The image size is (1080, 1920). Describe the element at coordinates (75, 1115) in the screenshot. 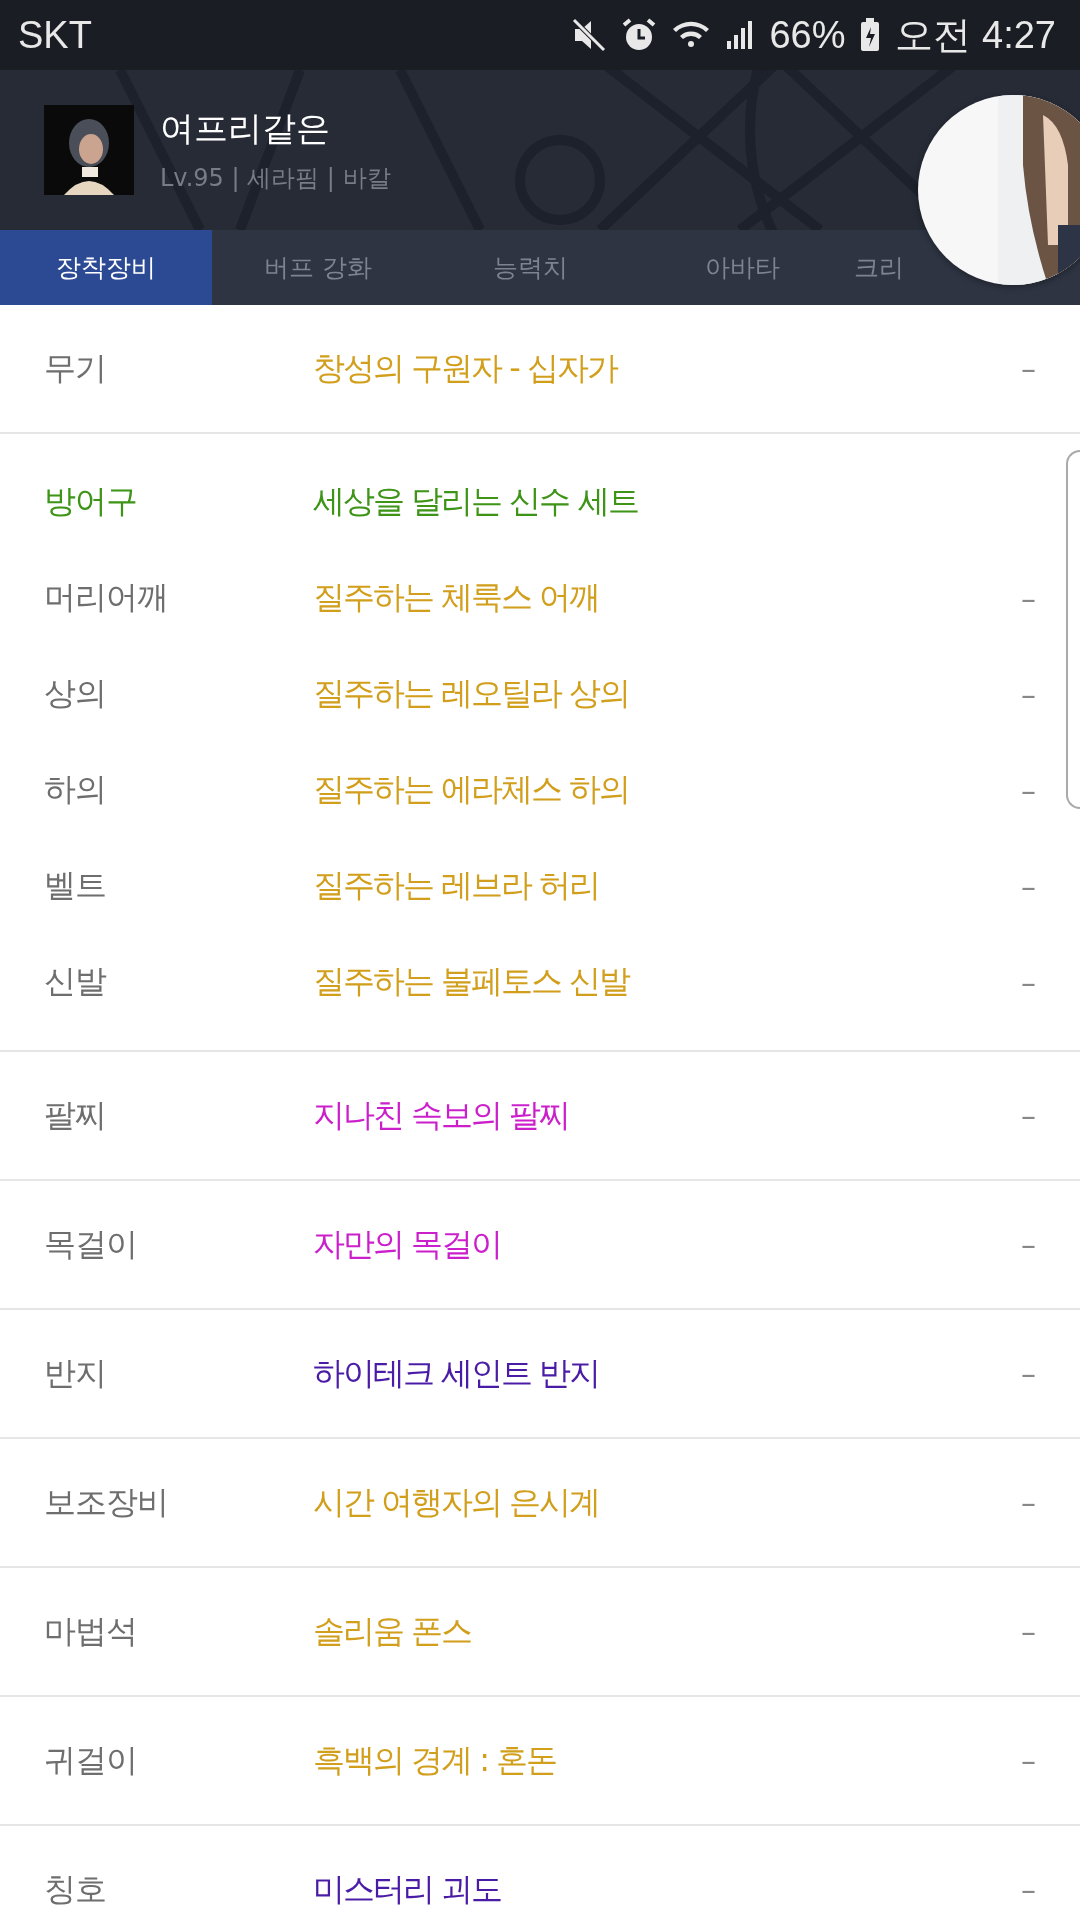

I see `slot-label: 팔찌` at that location.